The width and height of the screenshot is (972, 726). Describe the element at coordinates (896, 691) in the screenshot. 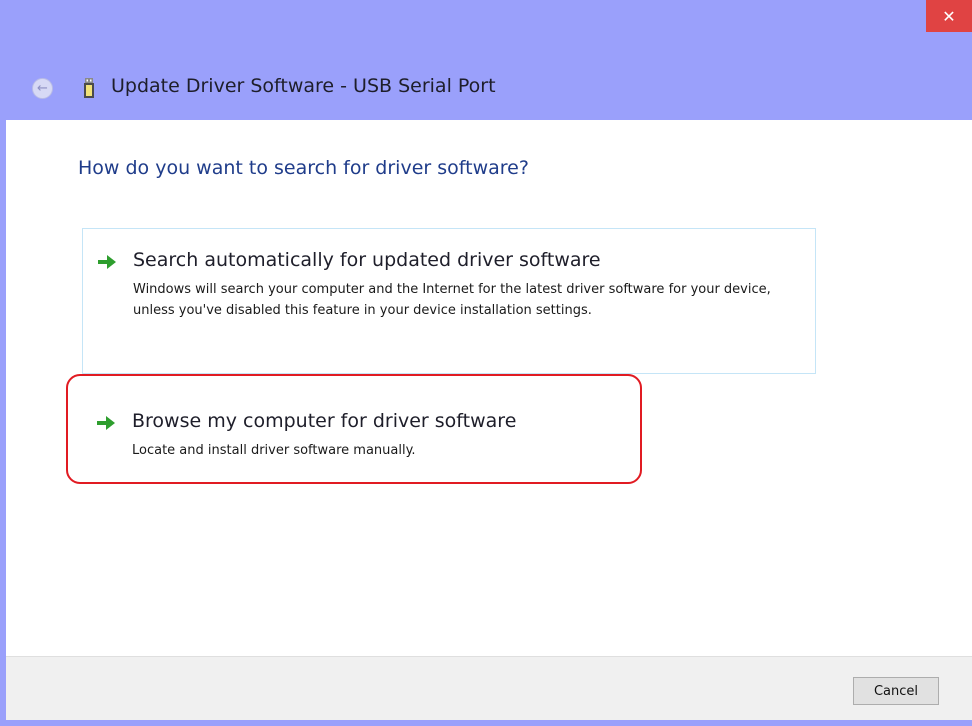

I see `cancel-button: Cancel` at that location.